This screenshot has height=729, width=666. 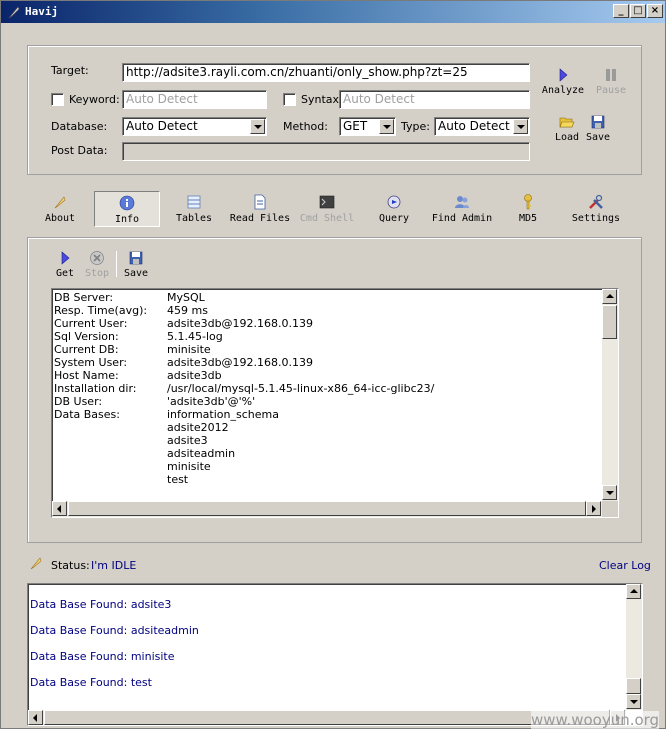 What do you see at coordinates (79, 126) in the screenshot?
I see `database-label: Database:` at bounding box center [79, 126].